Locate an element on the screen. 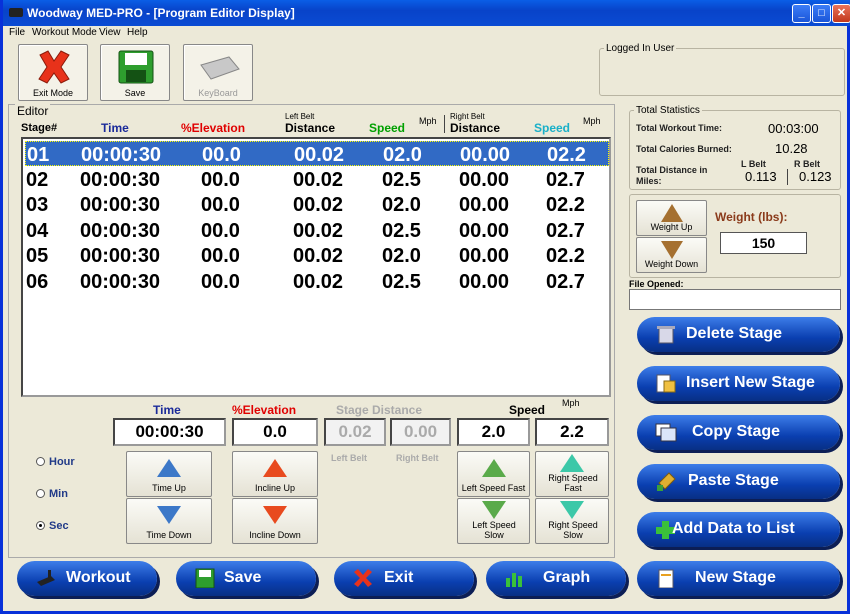 Image resolution: width=850 pixels, height=614 pixels. delete-stage-button: Delete Stage is located at coordinates (738, 334).